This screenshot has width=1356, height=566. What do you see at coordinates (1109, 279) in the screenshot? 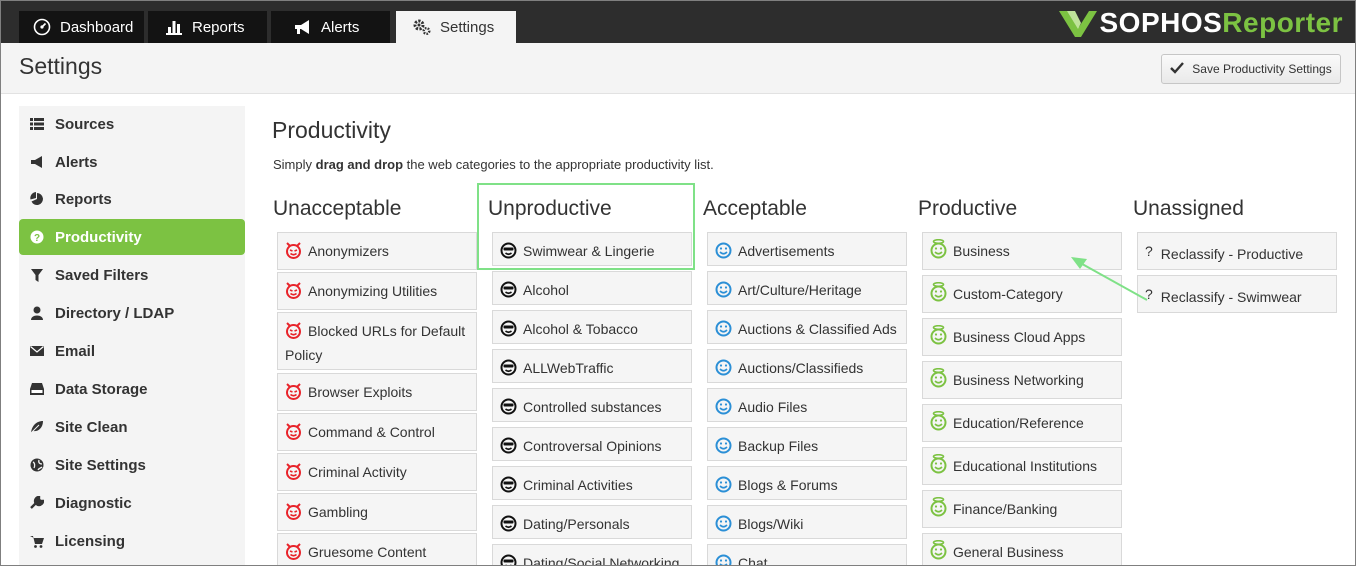
I see `arrow-annotation` at bounding box center [1109, 279].